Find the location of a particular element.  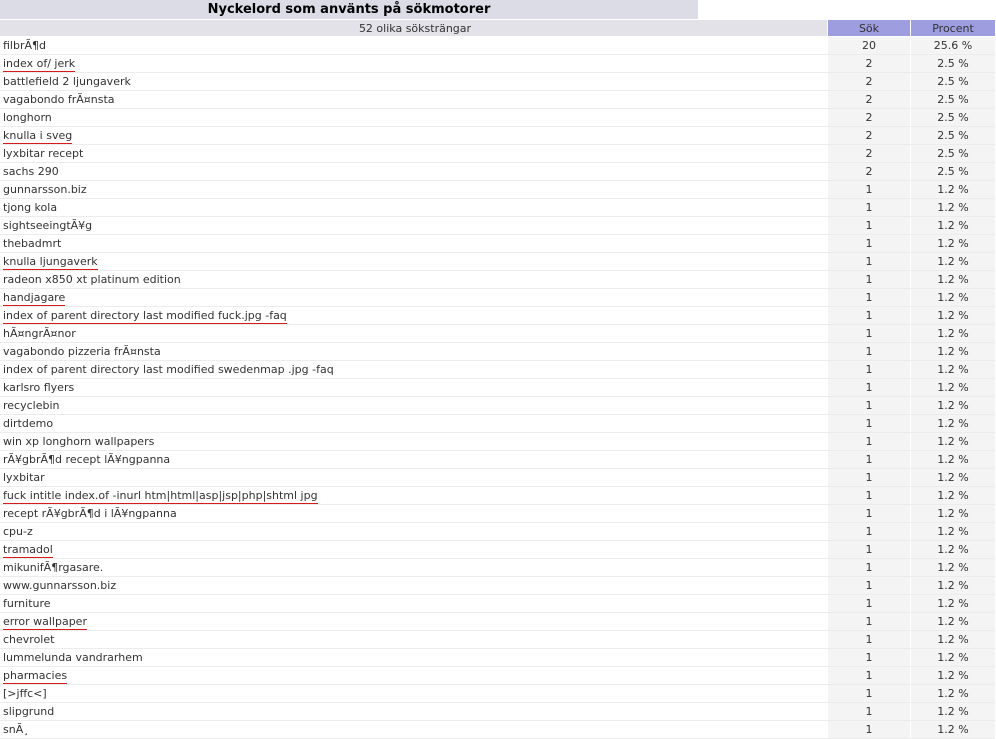

table-row: tramadol 1 1.2 % is located at coordinates (497, 549).